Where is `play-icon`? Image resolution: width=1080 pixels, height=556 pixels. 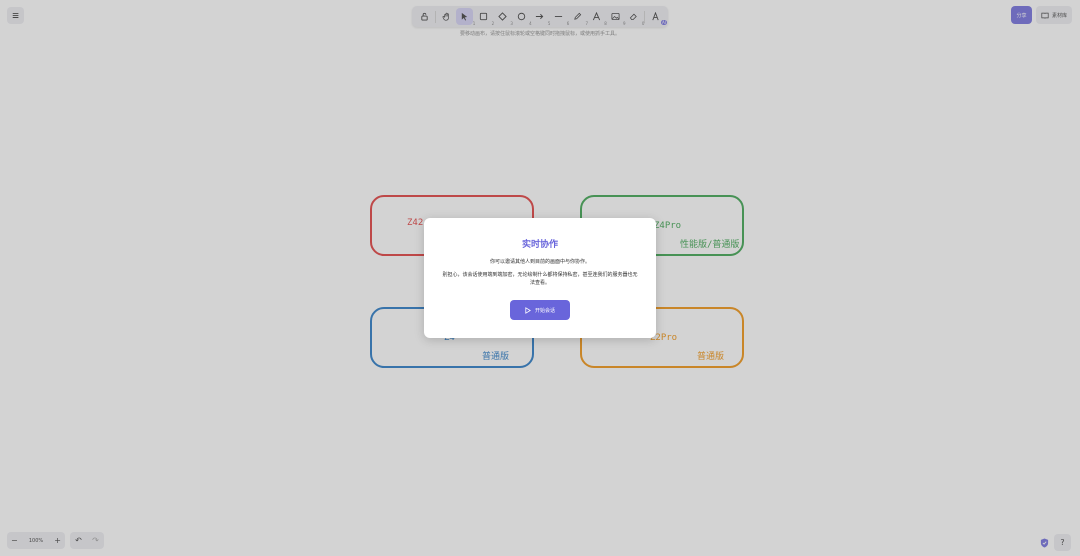
play-icon is located at coordinates (528, 310).